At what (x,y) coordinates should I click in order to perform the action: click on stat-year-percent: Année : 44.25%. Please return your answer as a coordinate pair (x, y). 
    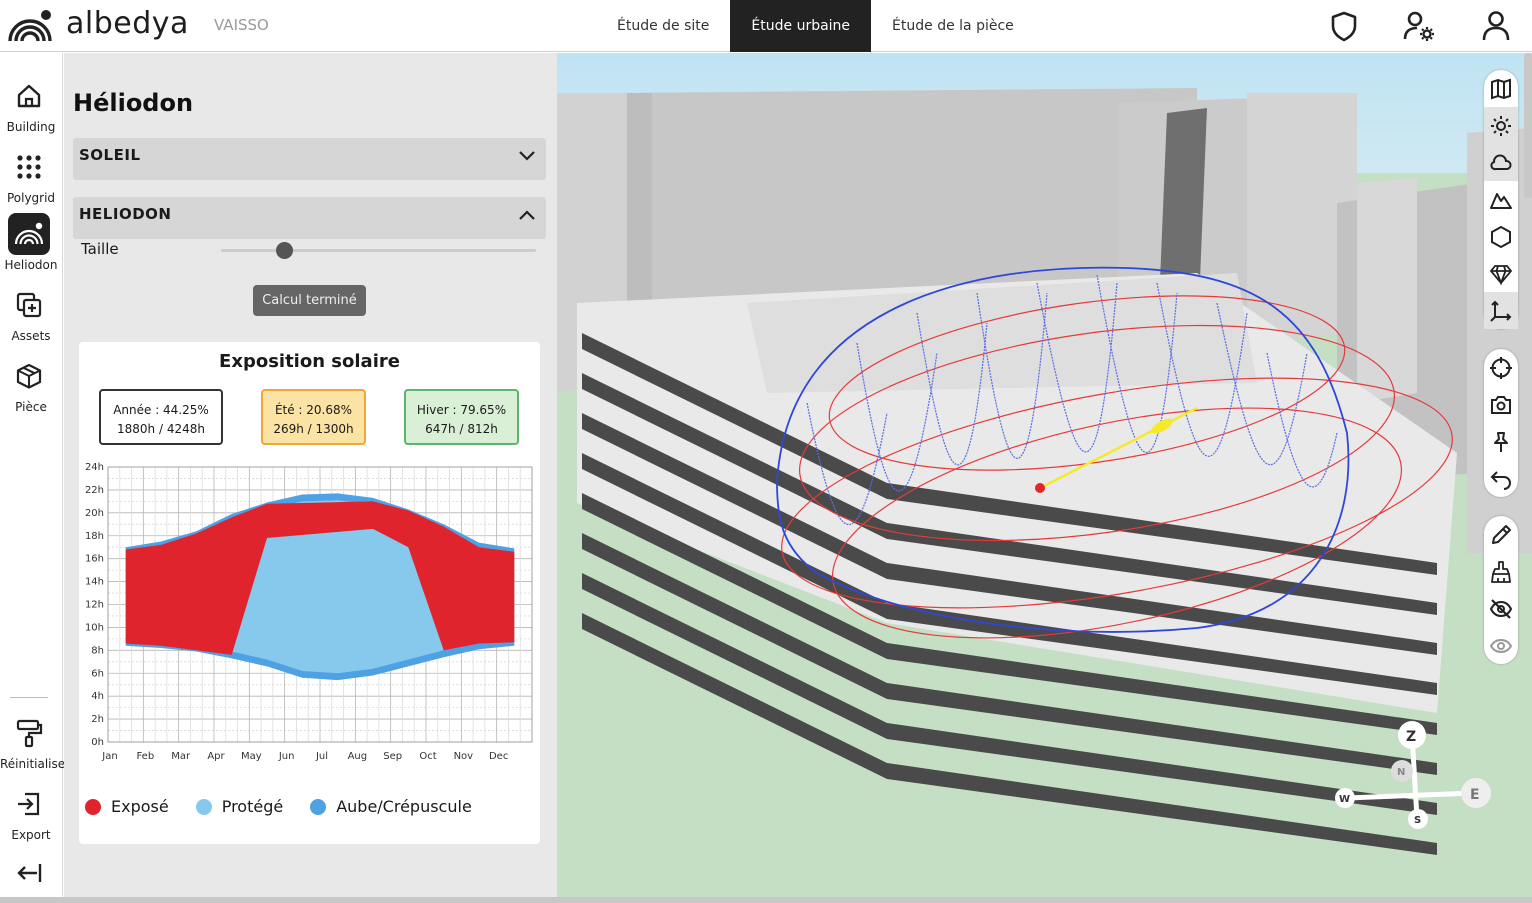
    Looking at the image, I should click on (161, 410).